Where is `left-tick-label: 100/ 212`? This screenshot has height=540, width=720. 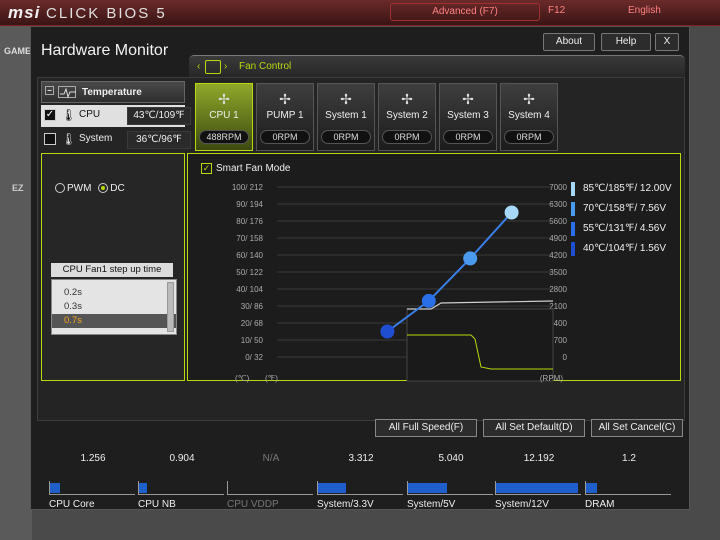 left-tick-label: 100/ 212 is located at coordinates (248, 187).